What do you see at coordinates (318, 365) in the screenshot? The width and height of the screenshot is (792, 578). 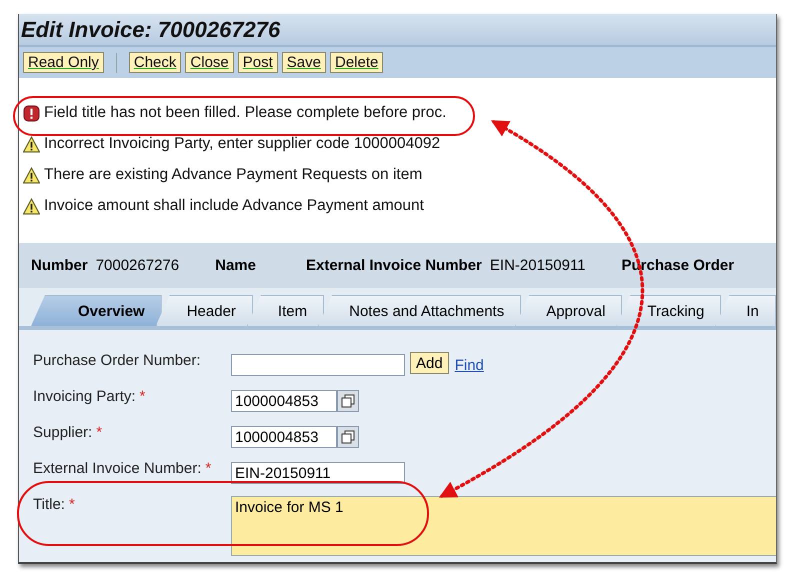 I see `input-field` at bounding box center [318, 365].